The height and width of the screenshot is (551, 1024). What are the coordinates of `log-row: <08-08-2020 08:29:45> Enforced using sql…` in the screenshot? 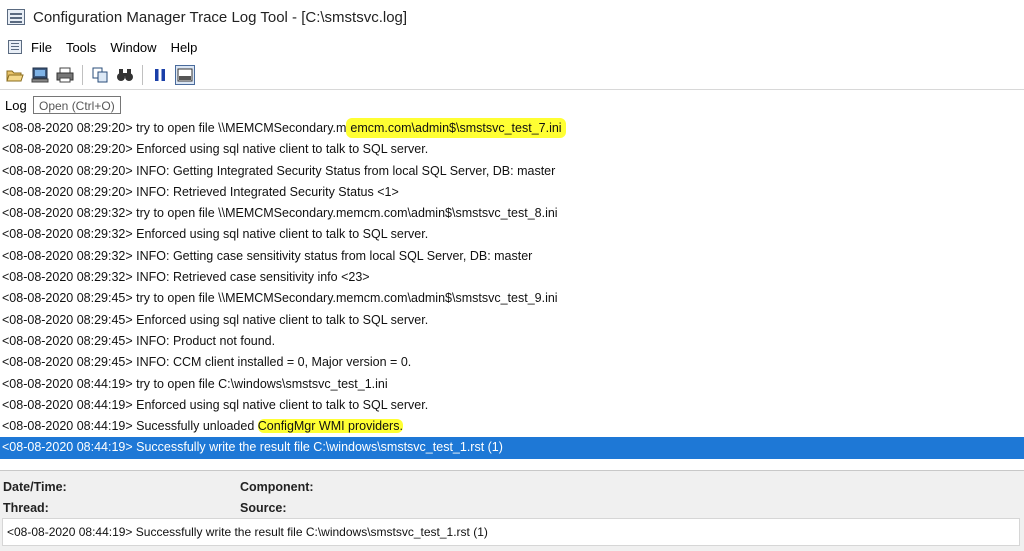 It's located at (512, 320).